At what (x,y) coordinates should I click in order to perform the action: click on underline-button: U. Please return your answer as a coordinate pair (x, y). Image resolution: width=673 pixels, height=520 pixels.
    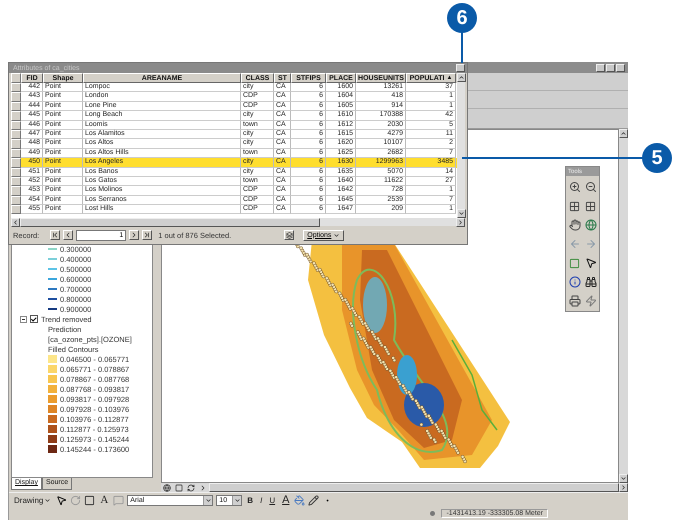
    Looking at the image, I should click on (272, 500).